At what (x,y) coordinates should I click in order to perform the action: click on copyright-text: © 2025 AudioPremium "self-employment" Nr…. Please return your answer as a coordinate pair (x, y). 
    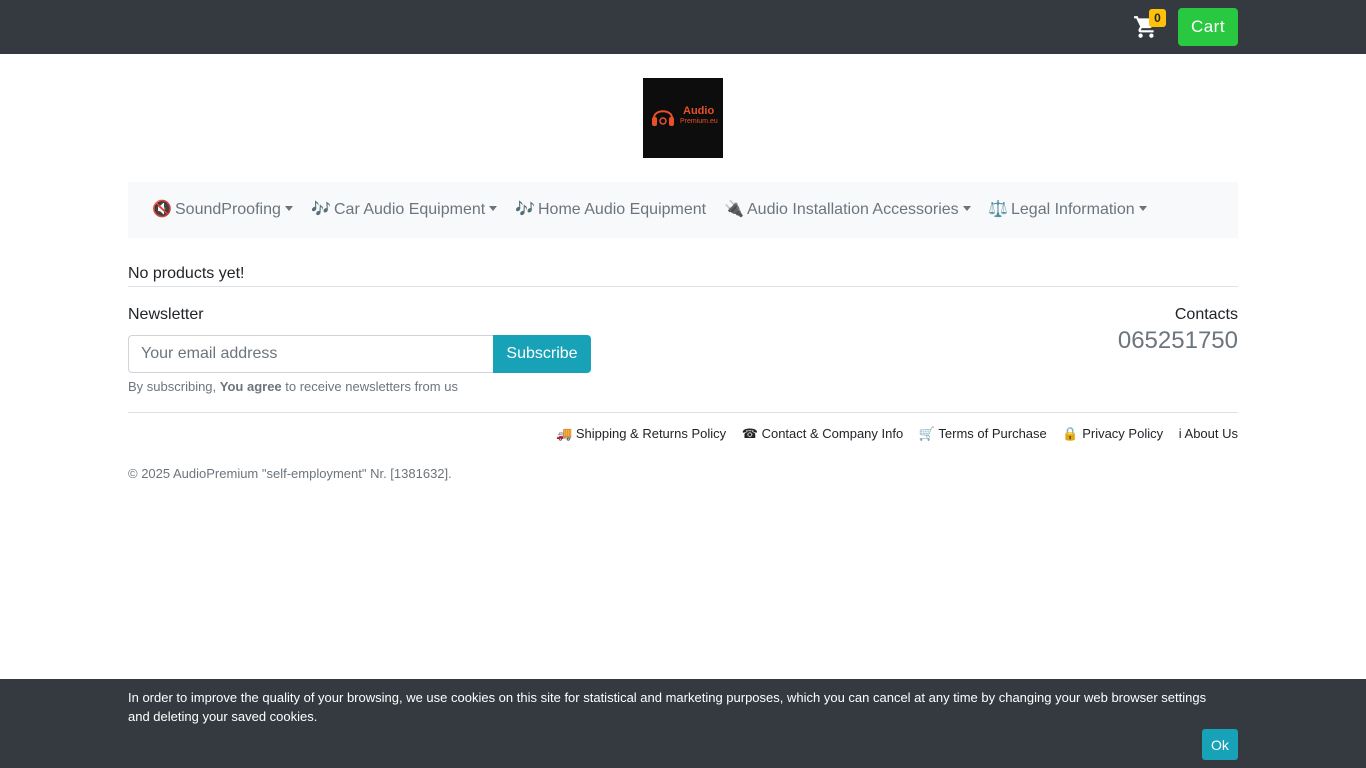
    Looking at the image, I should click on (290, 473).